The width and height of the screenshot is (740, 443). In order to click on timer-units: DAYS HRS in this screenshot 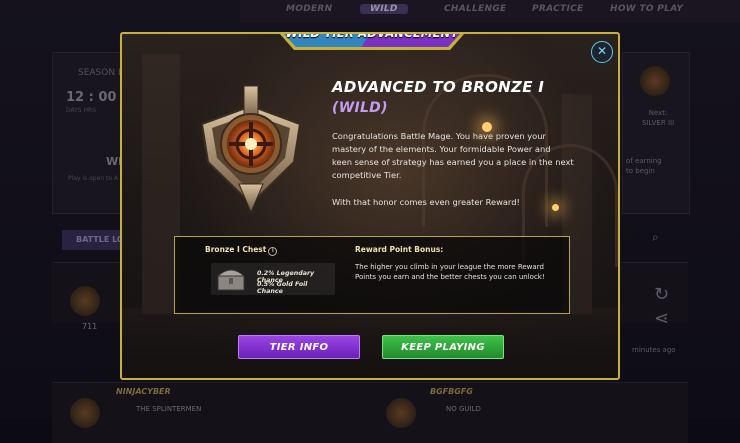, I will do `click(81, 110)`.